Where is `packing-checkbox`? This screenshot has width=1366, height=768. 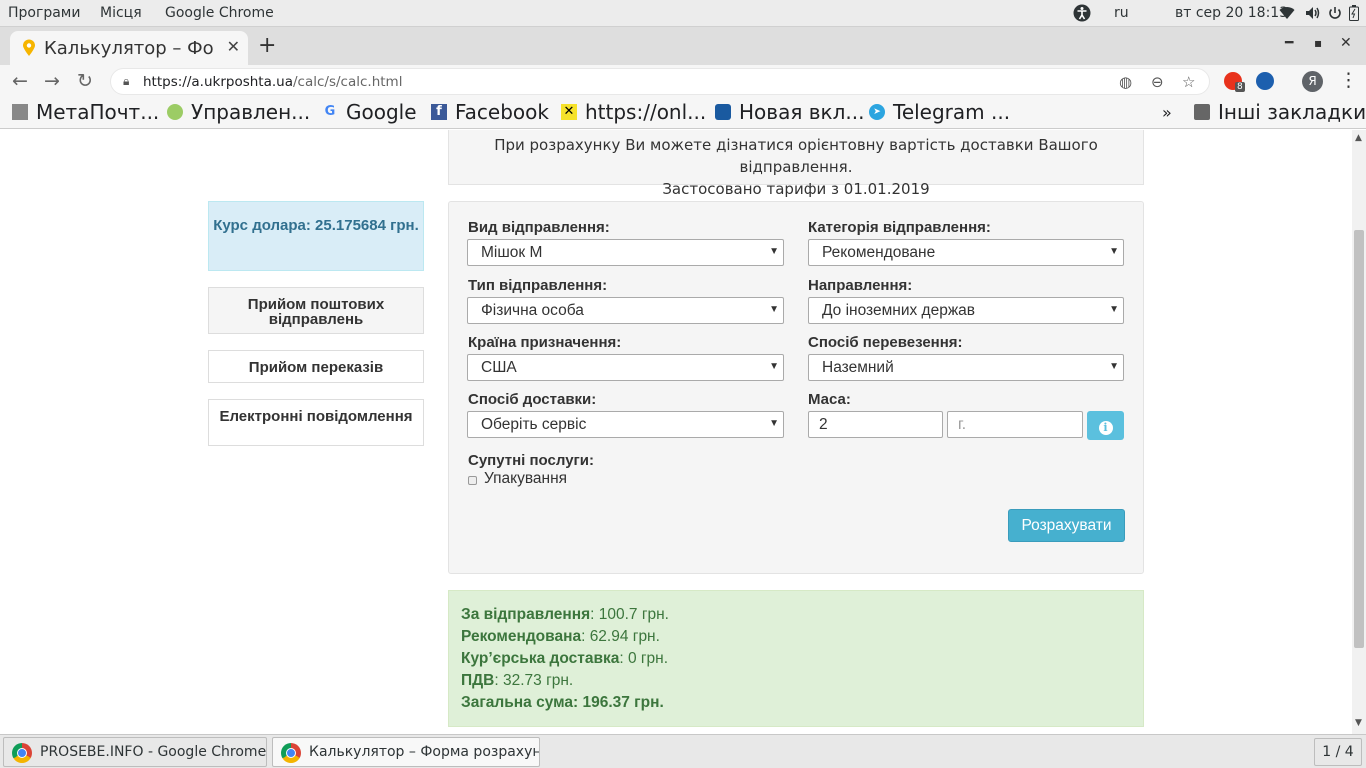 packing-checkbox is located at coordinates (472, 480).